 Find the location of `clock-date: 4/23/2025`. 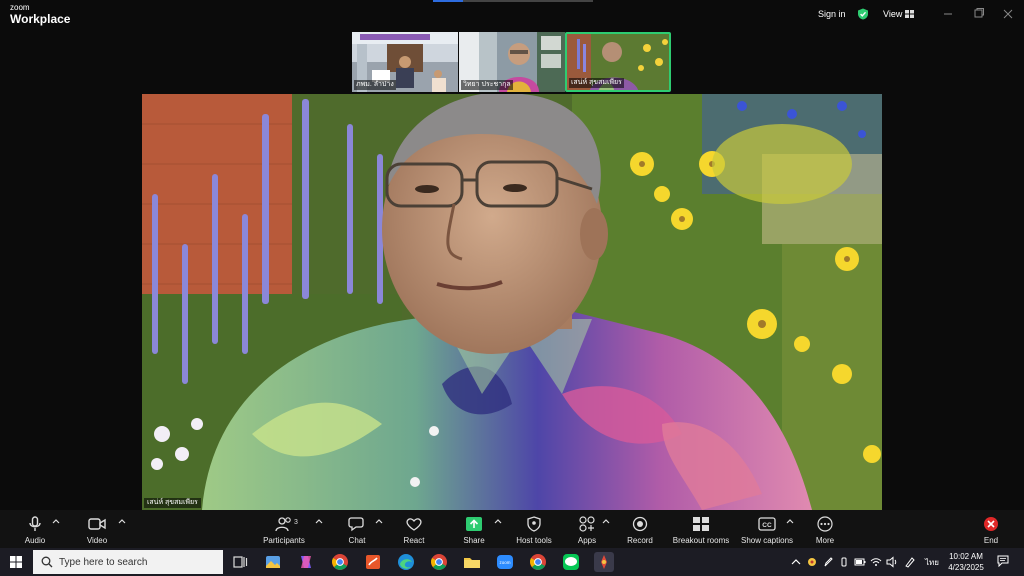

clock-date: 4/23/2025 is located at coordinates (966, 567).